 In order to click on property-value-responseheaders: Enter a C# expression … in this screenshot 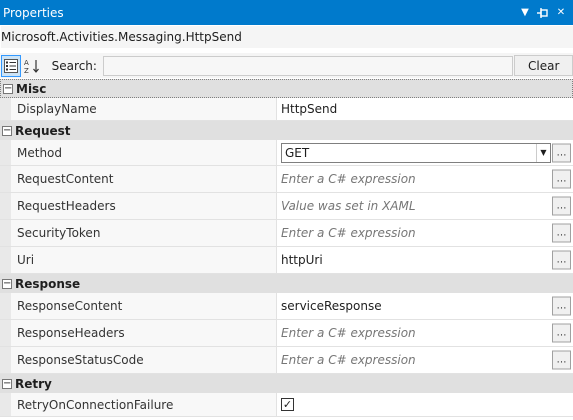, I will do `click(425, 333)`.